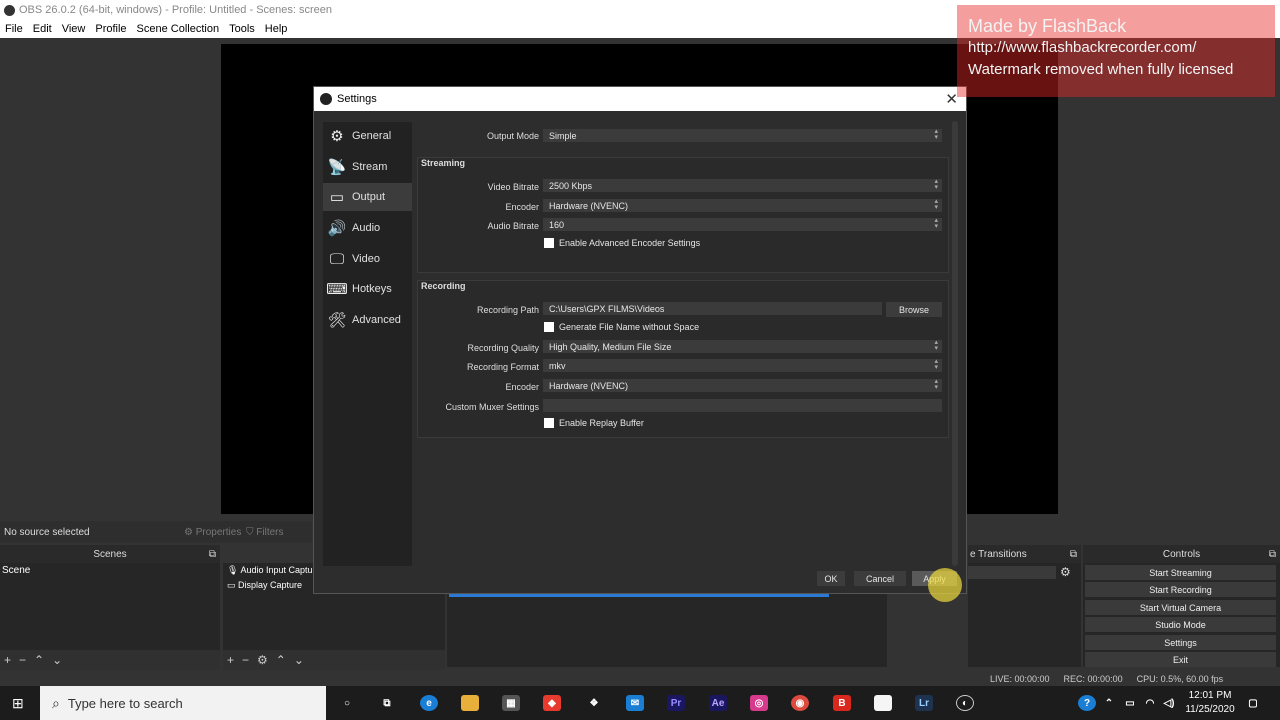  I want to click on menu-view: View, so click(74, 29).